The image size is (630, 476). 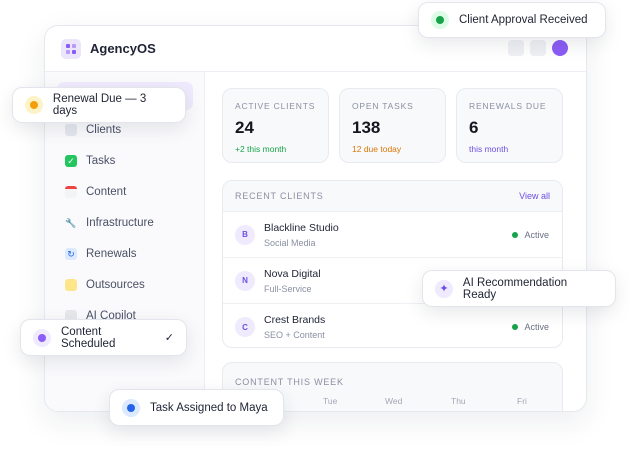 What do you see at coordinates (383, 106) in the screenshot?
I see `stat-label: OPEN TASKS` at bounding box center [383, 106].